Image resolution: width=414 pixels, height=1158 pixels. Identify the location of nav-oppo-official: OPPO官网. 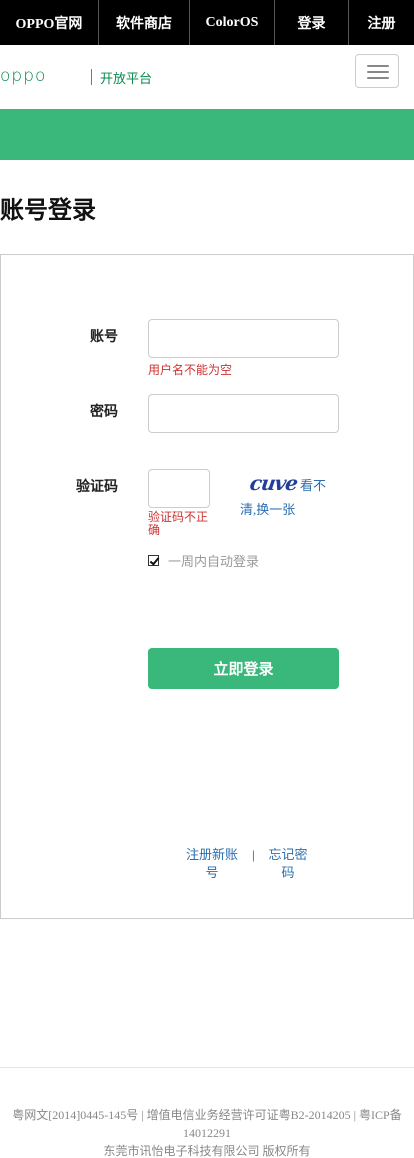
(49, 22).